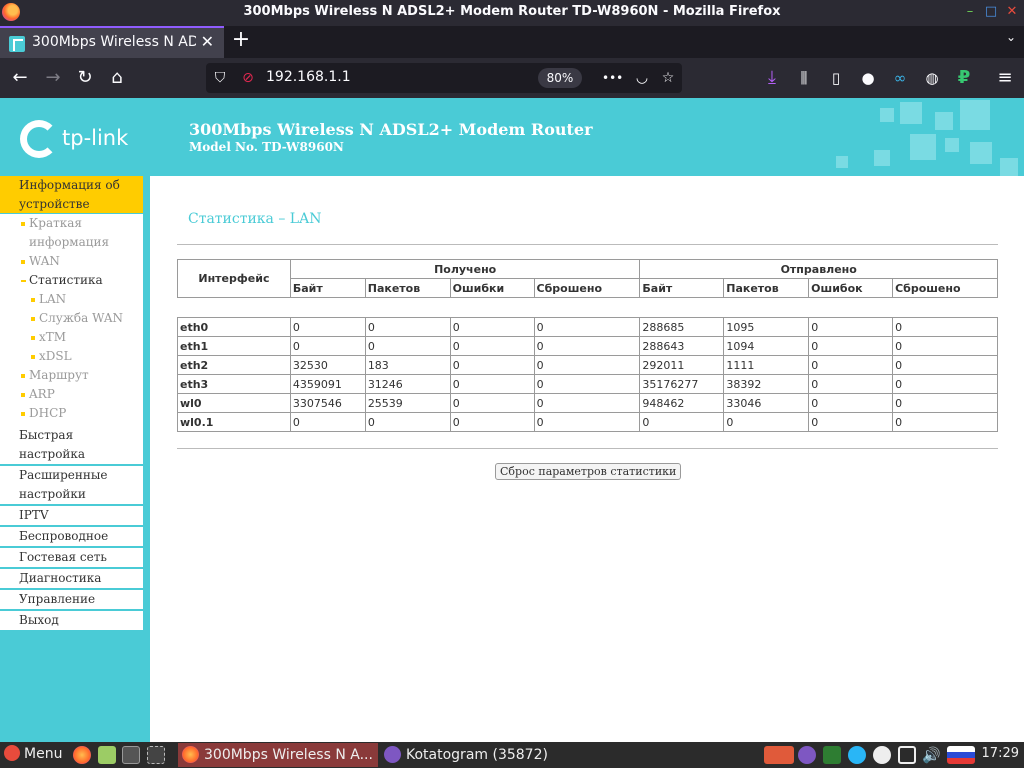 The image size is (1024, 768). Describe the element at coordinates (53, 78) in the screenshot. I see `forward-button: →` at that location.